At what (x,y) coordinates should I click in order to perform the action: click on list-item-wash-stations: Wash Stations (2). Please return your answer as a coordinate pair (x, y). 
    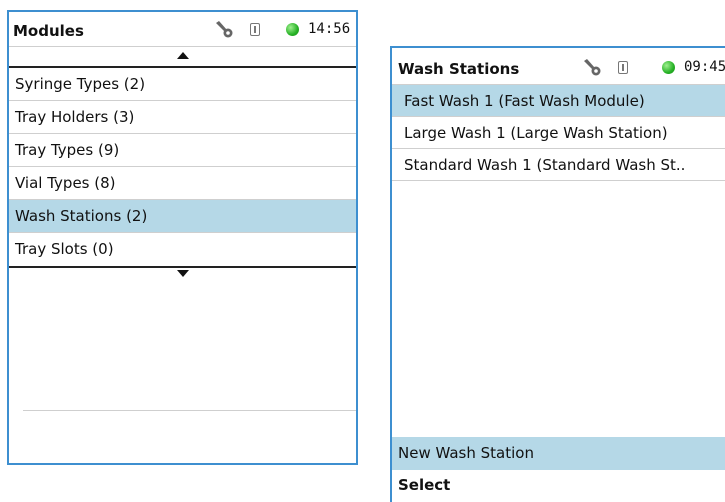
    Looking at the image, I should click on (182, 216).